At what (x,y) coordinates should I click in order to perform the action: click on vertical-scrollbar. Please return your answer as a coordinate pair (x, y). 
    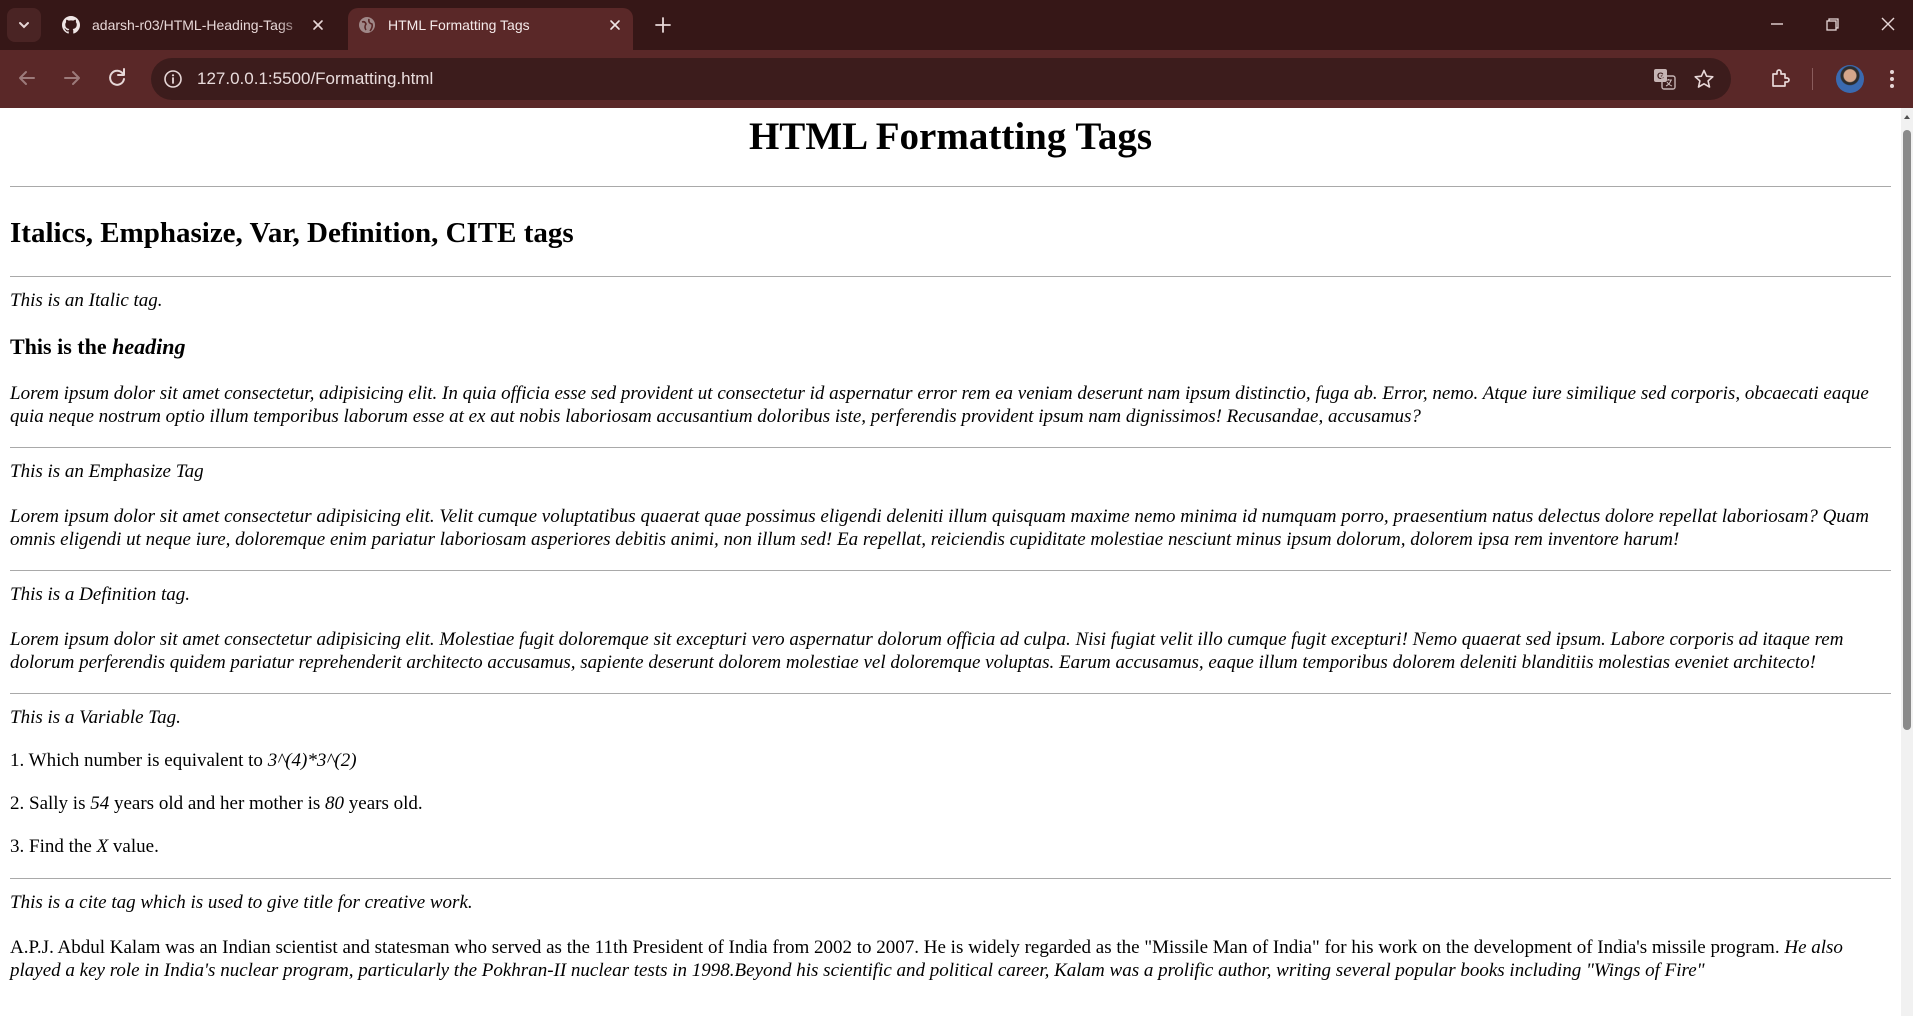
    Looking at the image, I should click on (1907, 562).